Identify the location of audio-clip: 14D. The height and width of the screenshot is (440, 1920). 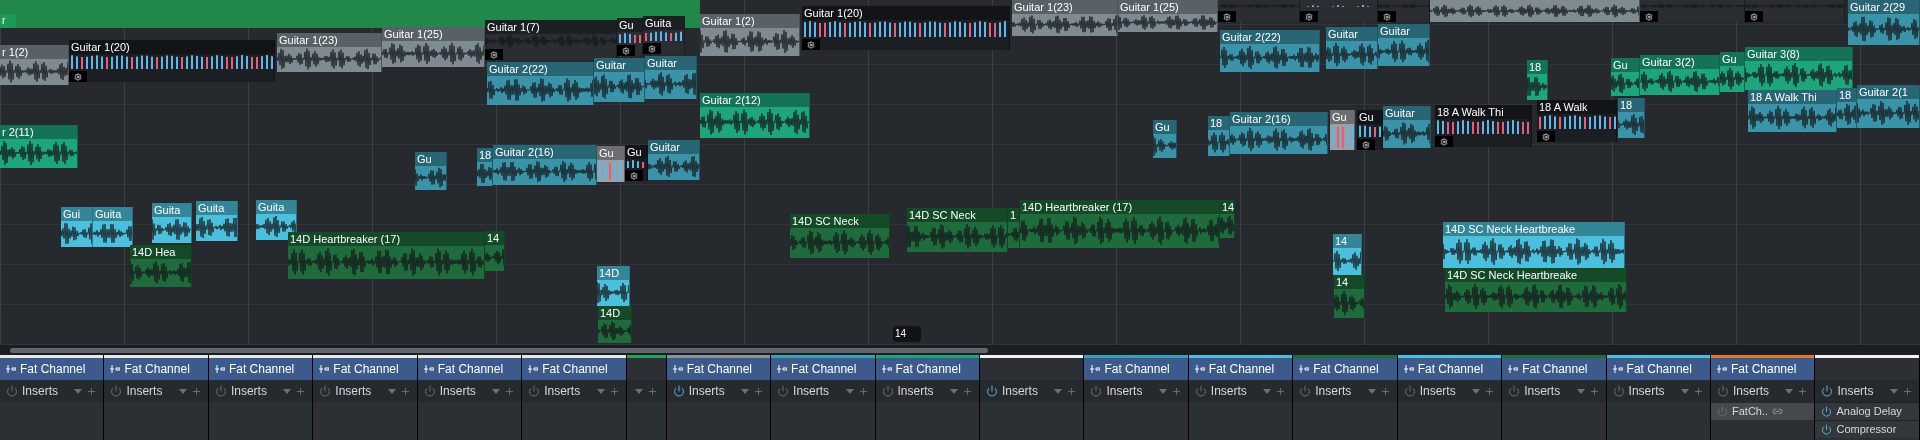
(613, 286).